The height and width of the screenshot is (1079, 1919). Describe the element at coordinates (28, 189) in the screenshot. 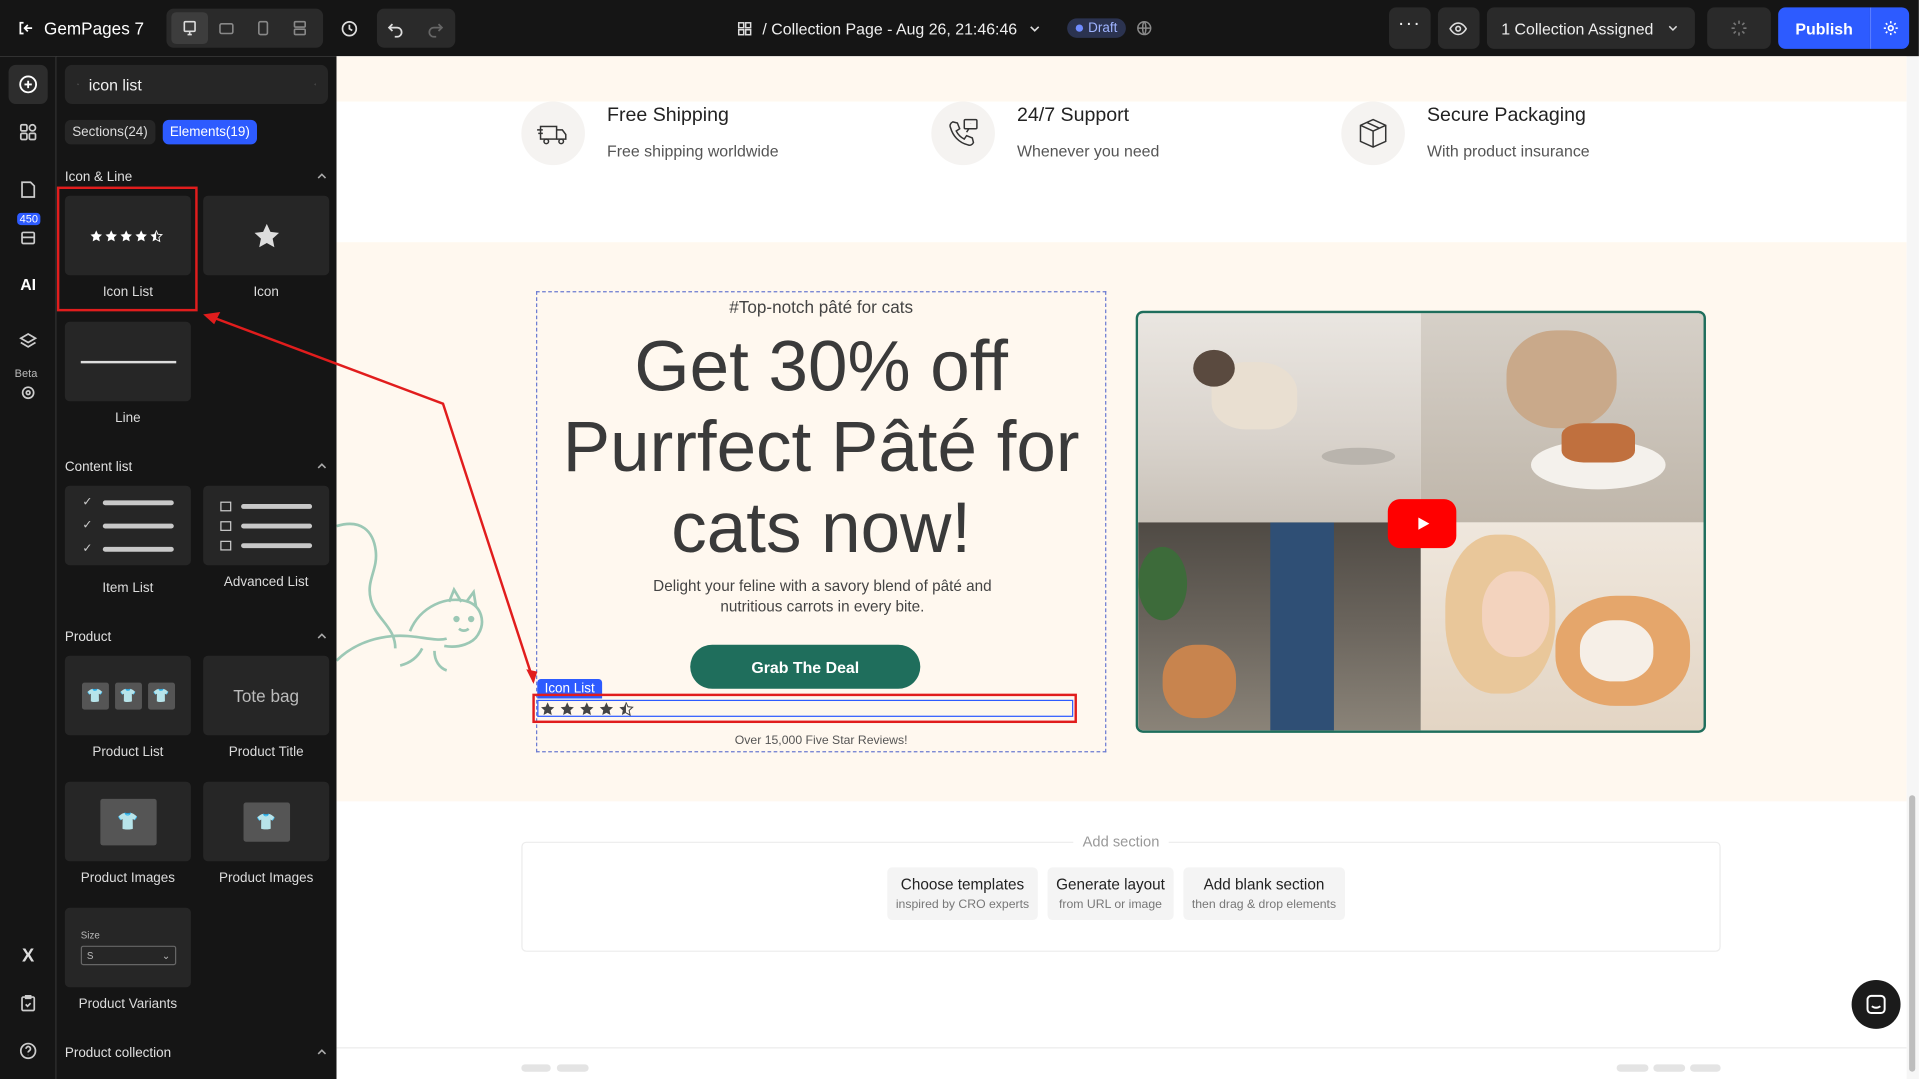

I see `pages-button` at that location.